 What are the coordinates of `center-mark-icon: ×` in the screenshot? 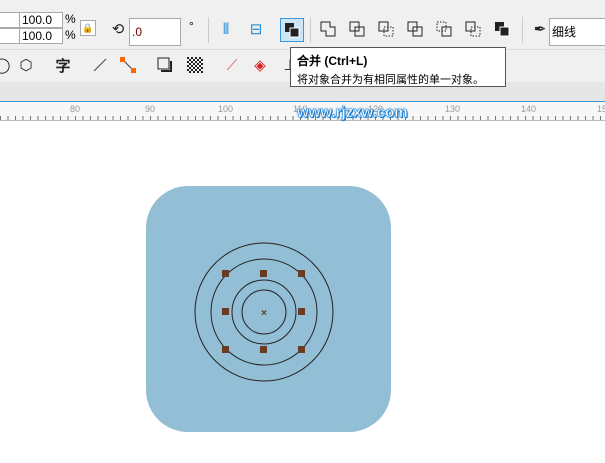 It's located at (264, 313).